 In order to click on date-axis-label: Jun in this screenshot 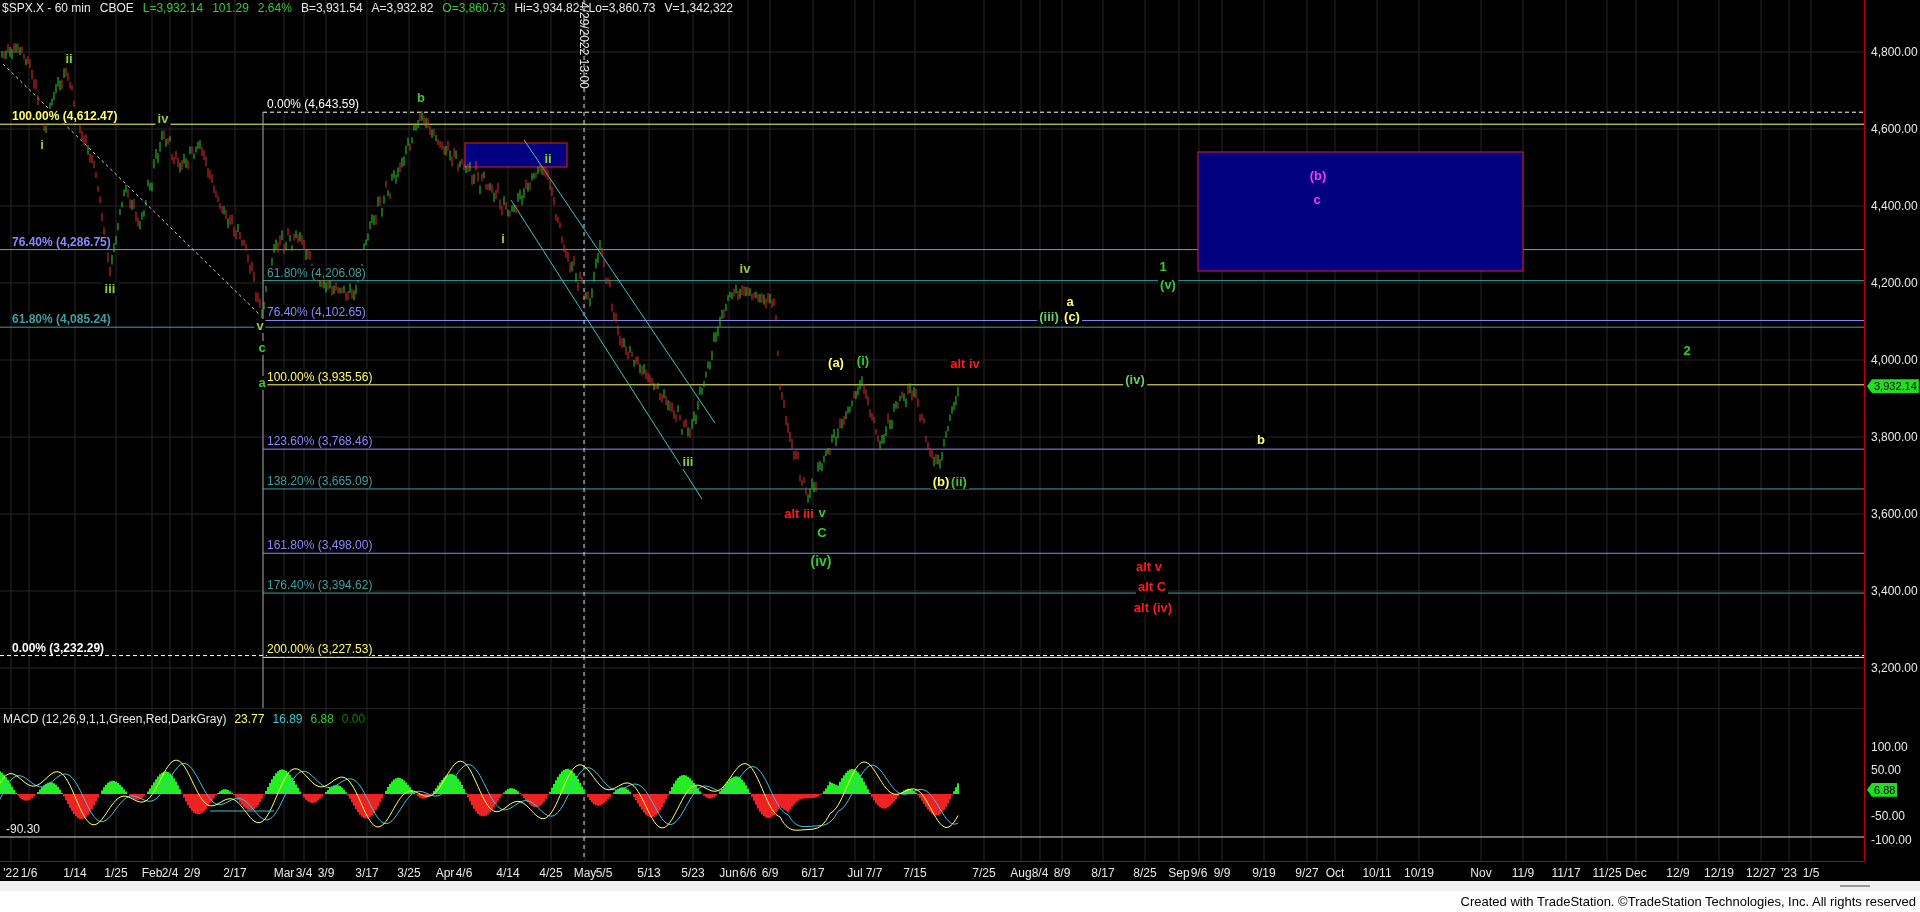, I will do `click(729, 873)`.